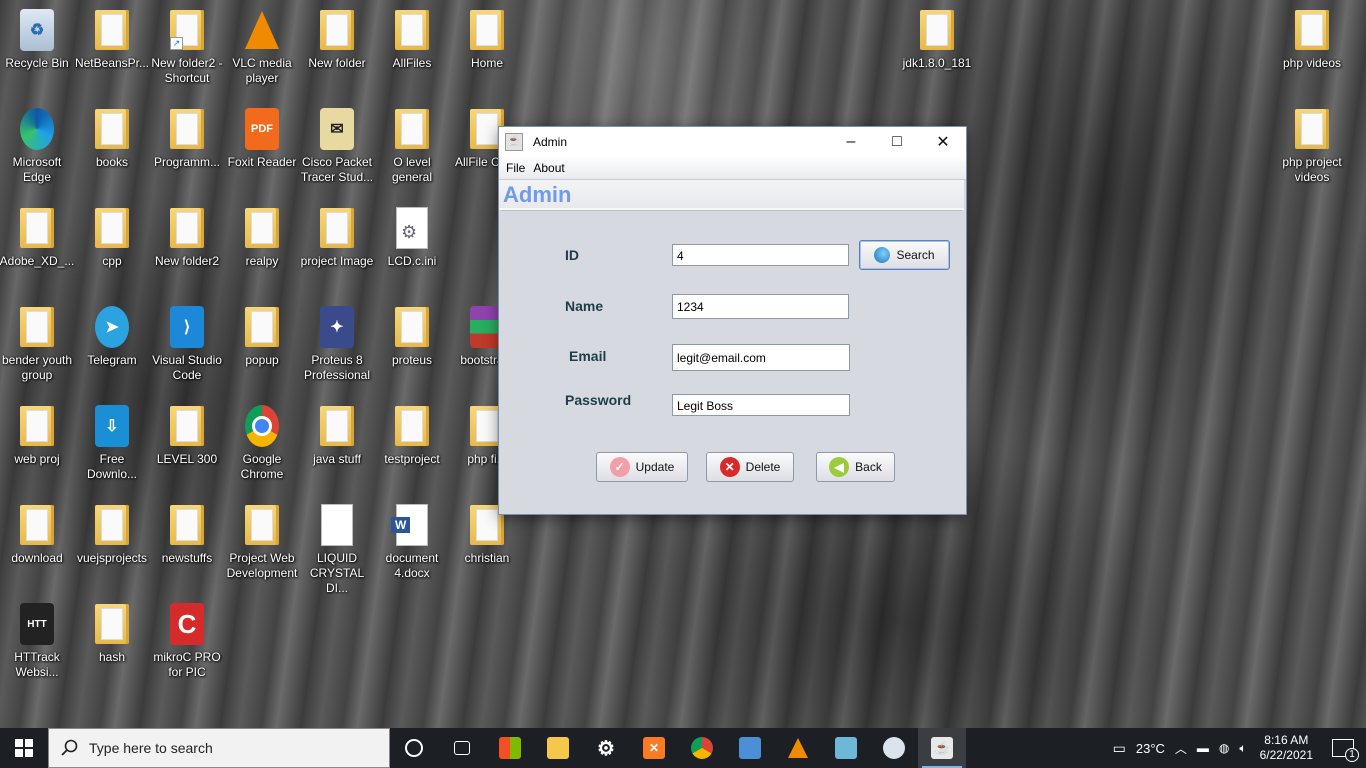  What do you see at coordinates (112, 633) in the screenshot?
I see `desktop-icon: hash` at bounding box center [112, 633].